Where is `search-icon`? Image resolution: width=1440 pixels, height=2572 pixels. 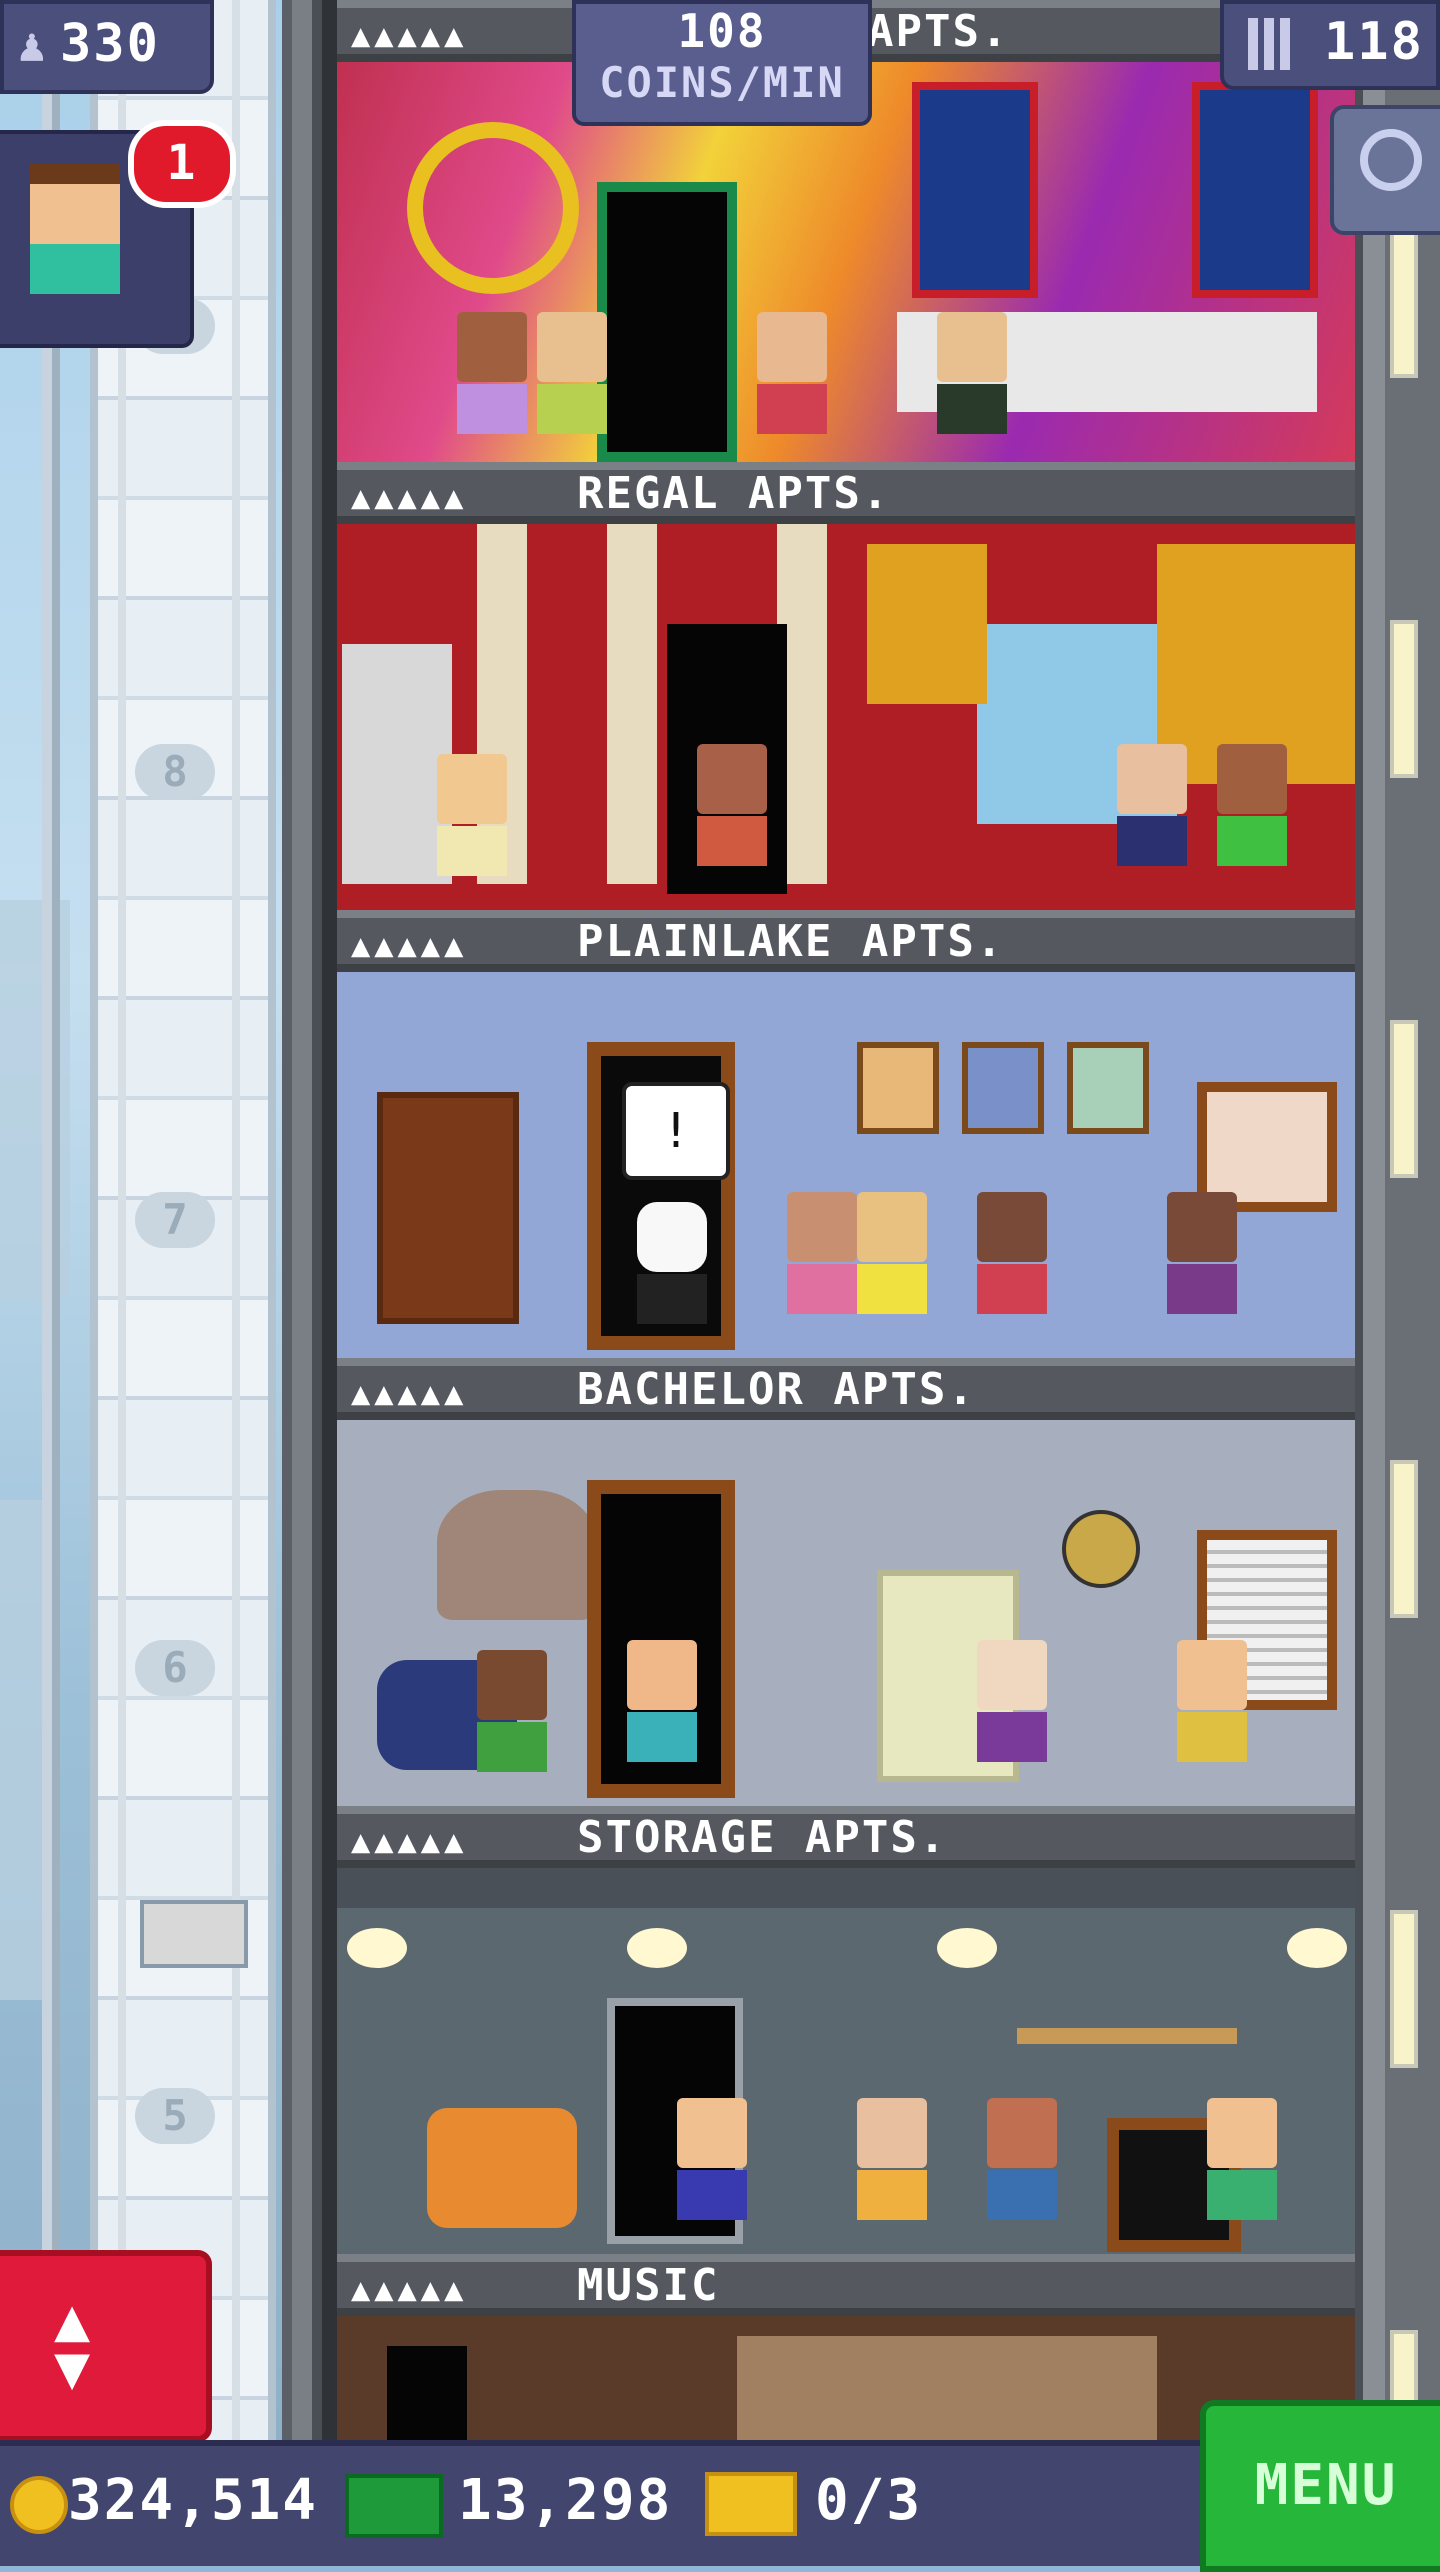
search-icon is located at coordinates (1391, 160).